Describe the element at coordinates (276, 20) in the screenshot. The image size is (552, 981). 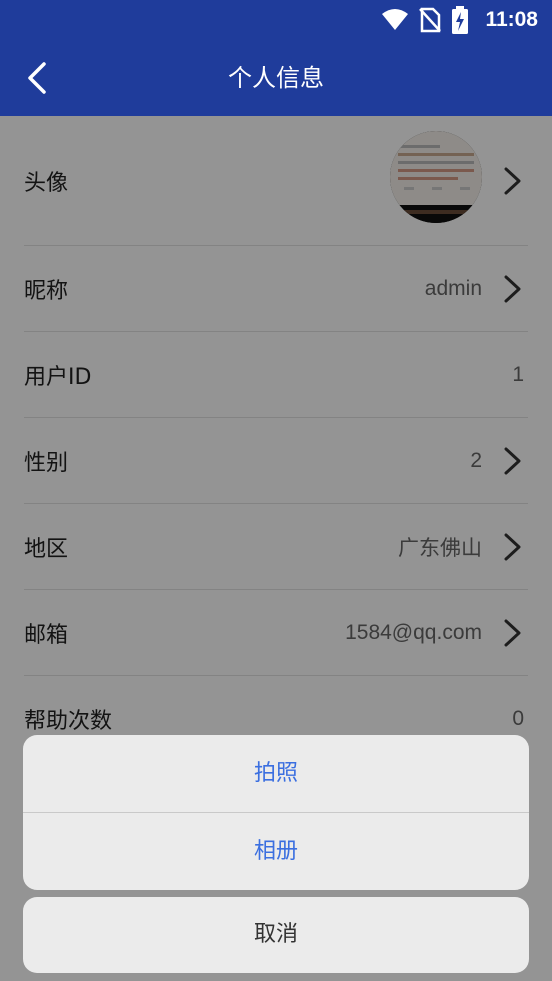
I see `status-bar: 11:08` at that location.